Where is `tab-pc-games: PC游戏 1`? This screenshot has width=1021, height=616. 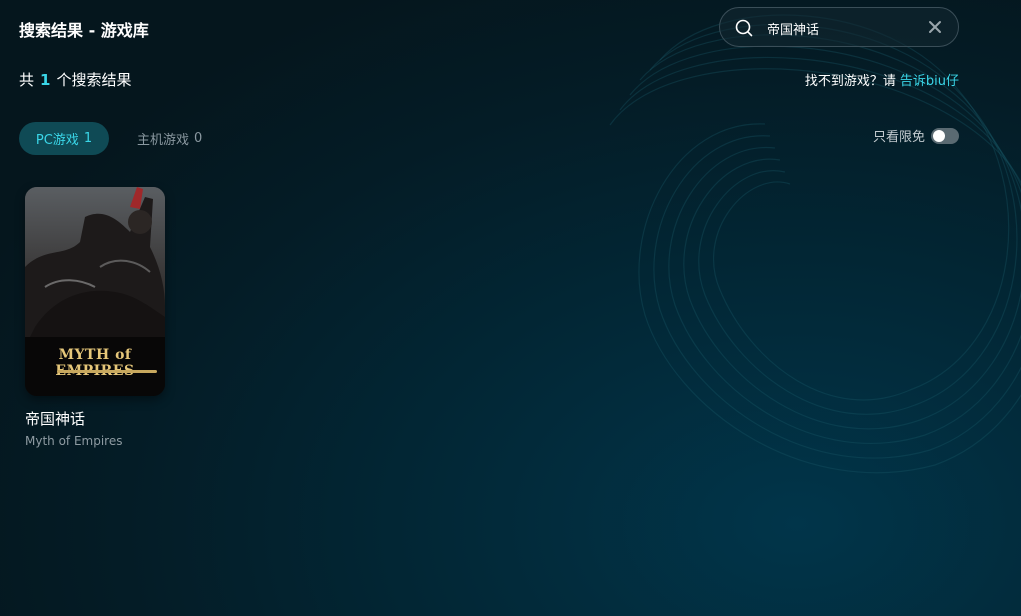
tab-pc-games: PC游戏 1 is located at coordinates (64, 138).